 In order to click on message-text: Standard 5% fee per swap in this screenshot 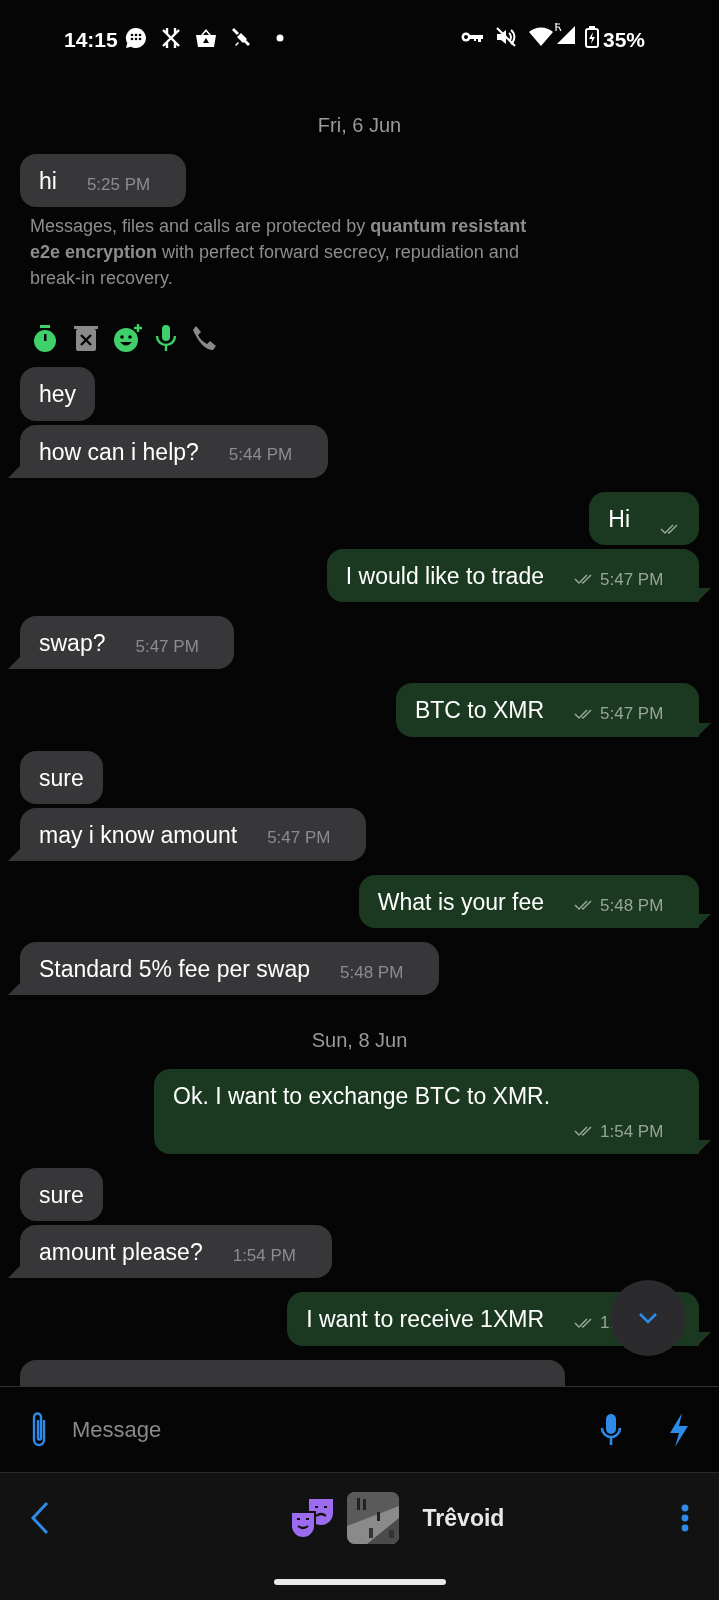, I will do `click(175, 970)`.